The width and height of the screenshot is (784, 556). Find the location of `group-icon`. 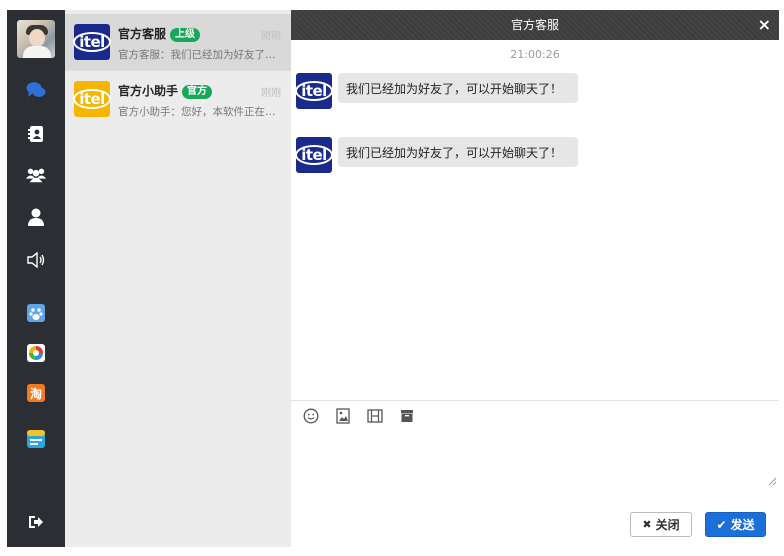

group-icon is located at coordinates (36, 175).